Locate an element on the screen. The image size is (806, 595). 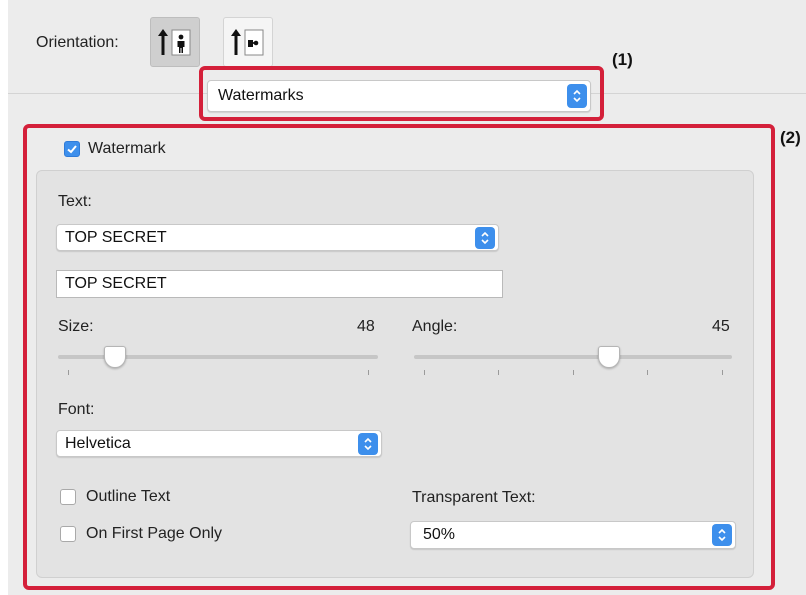
transparent-text-select: 50% is located at coordinates (573, 535).